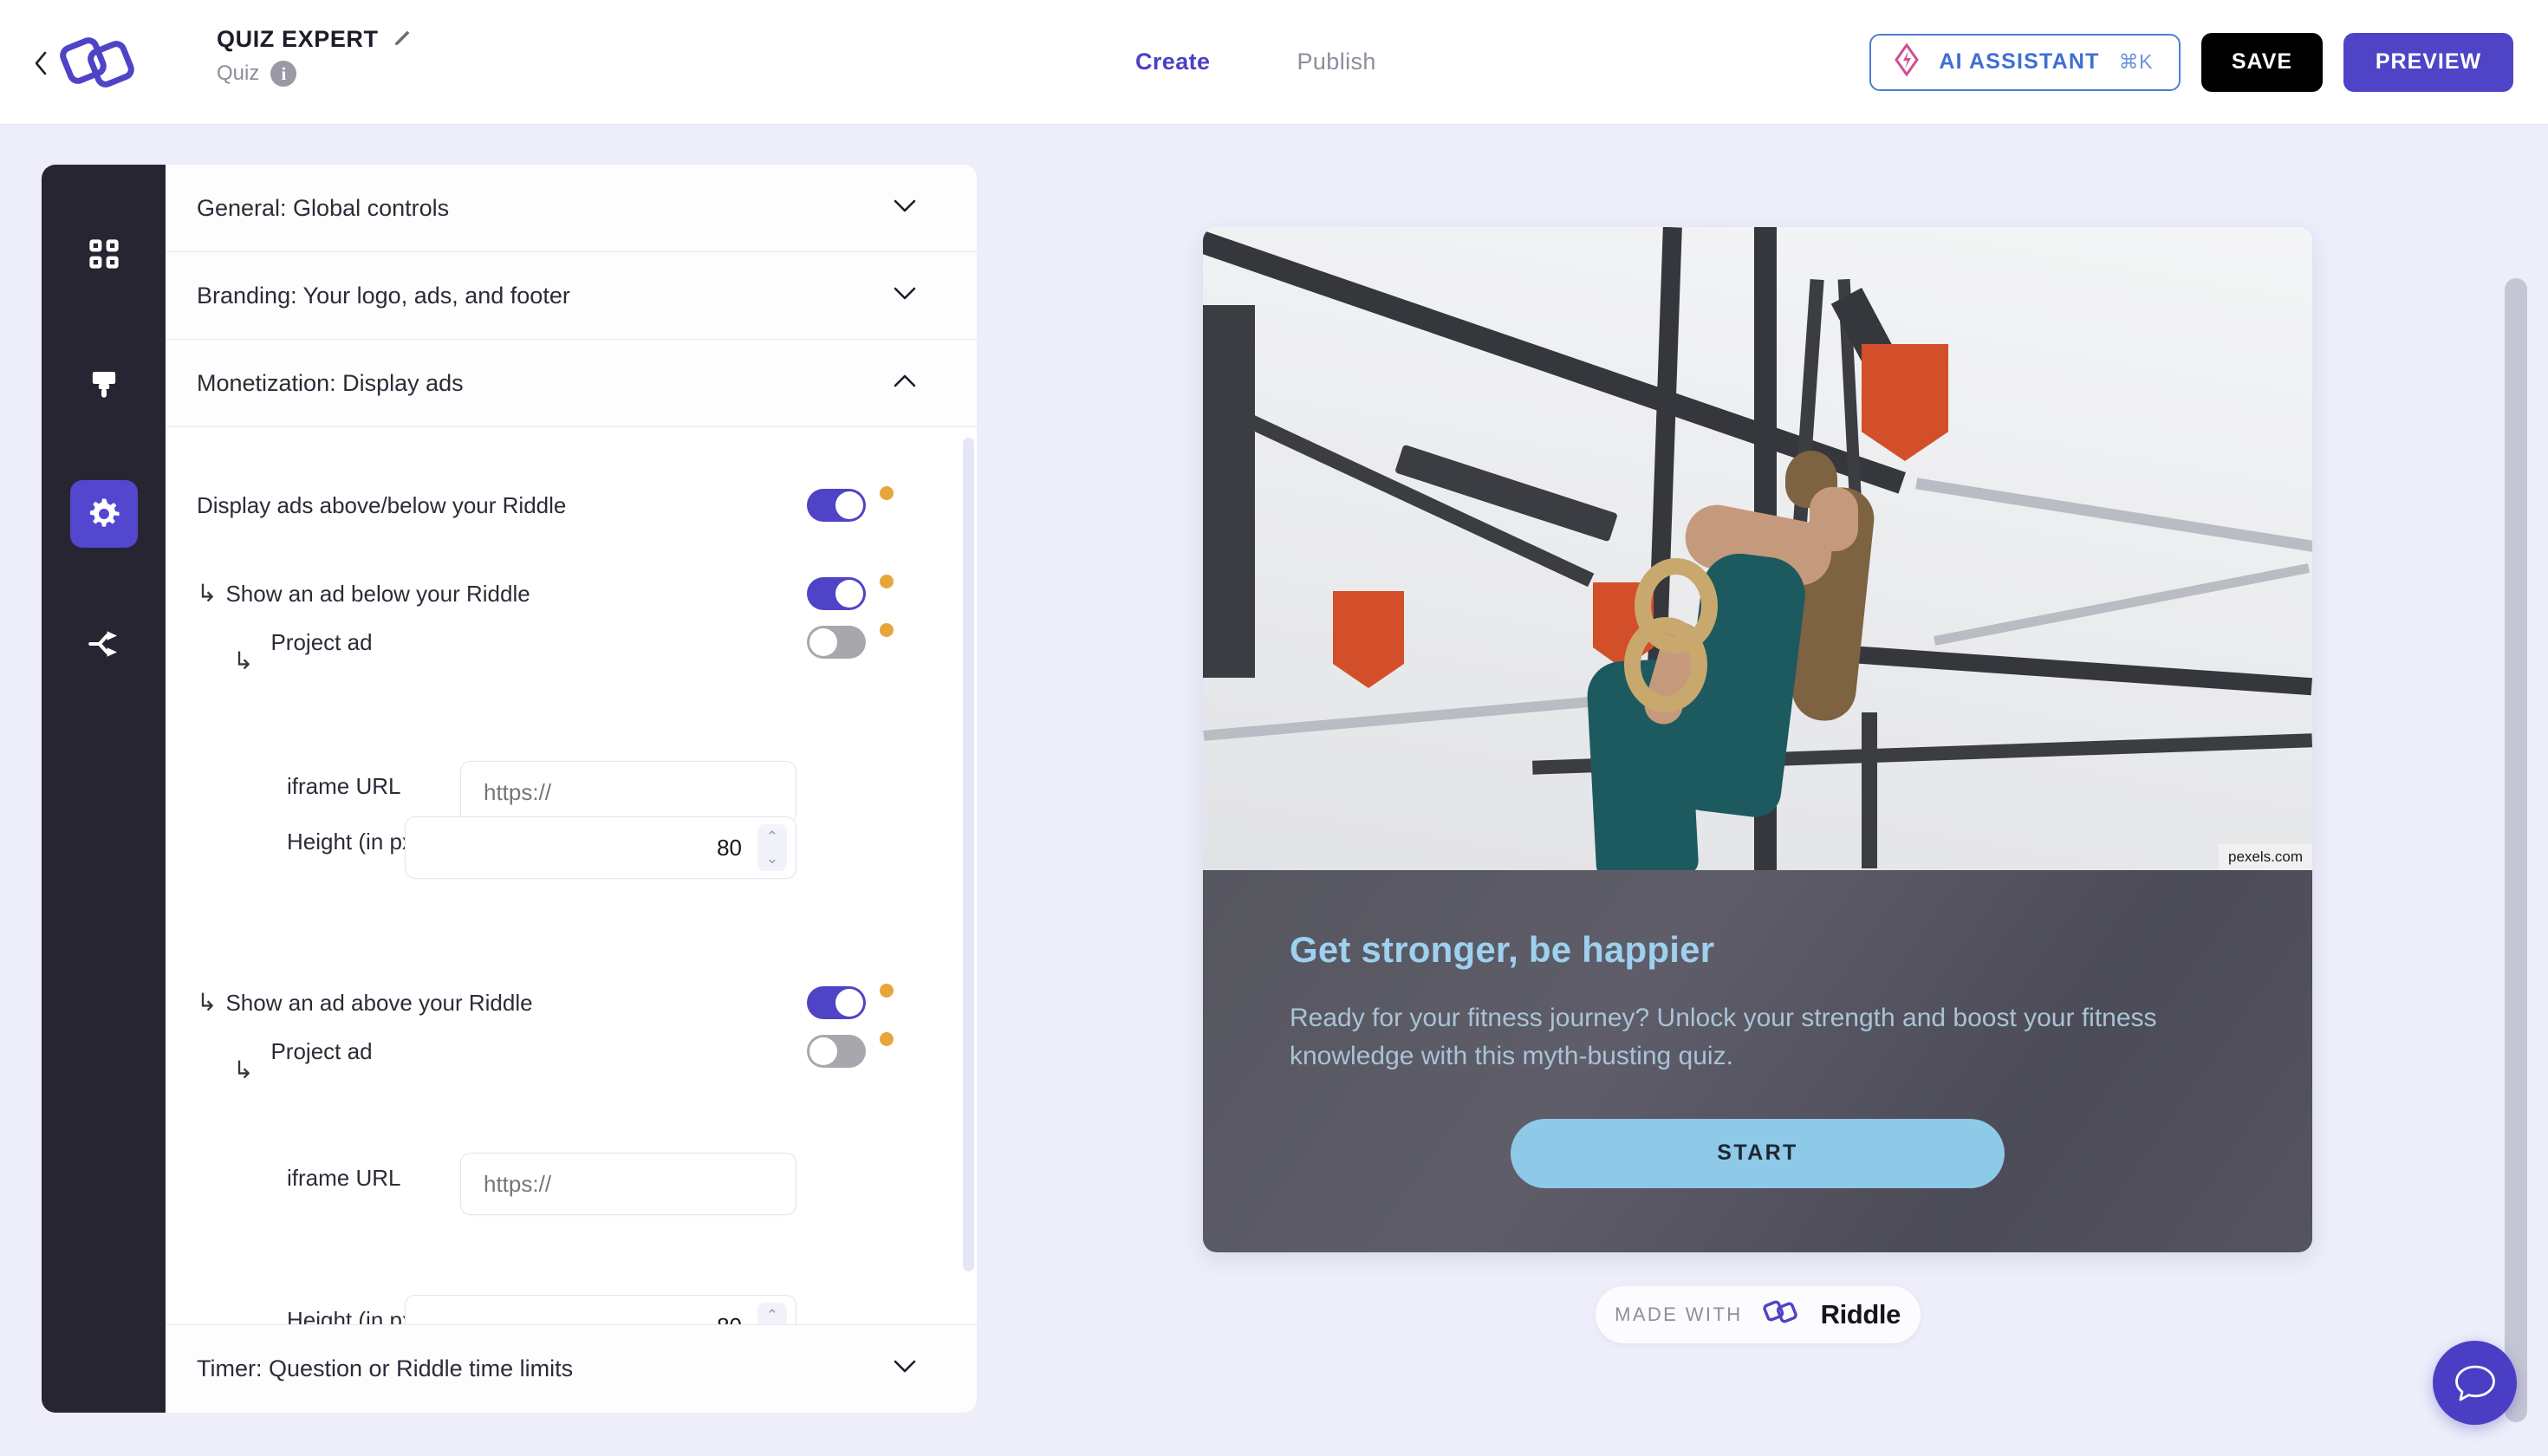  I want to click on toggle-project-ad-above, so click(836, 1051).